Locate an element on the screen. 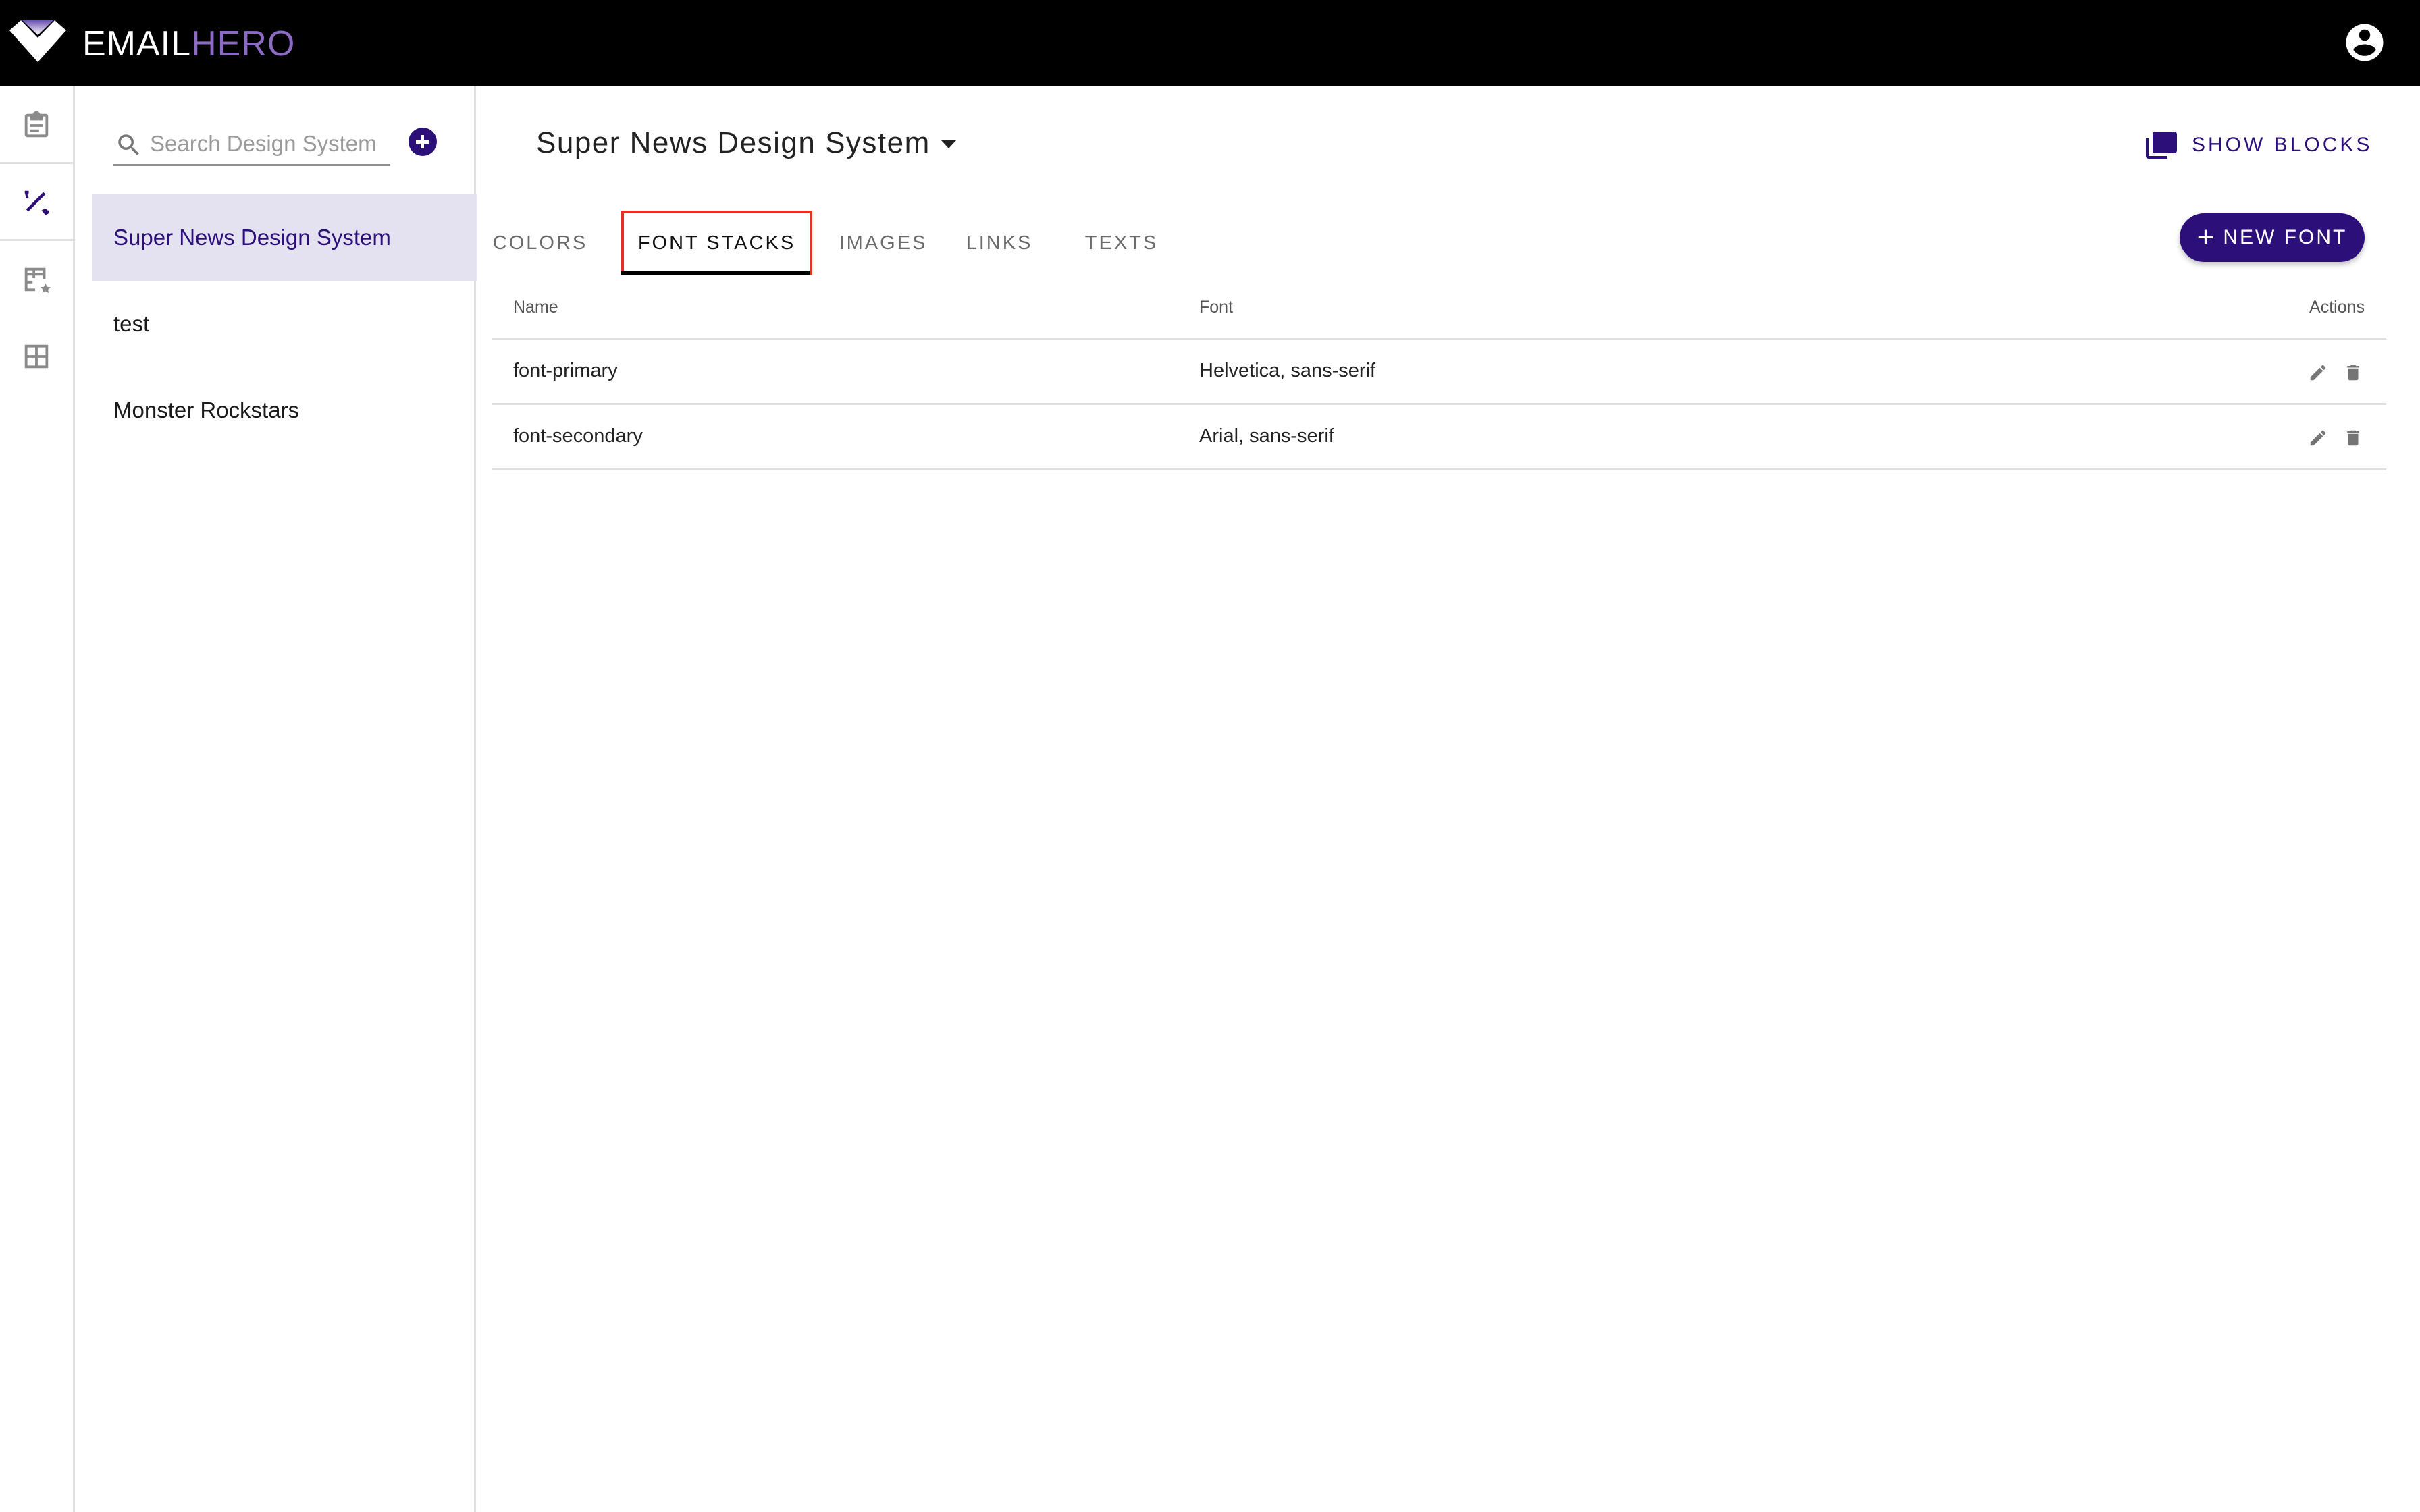  brand-part-1: EMAIL is located at coordinates (137, 43).